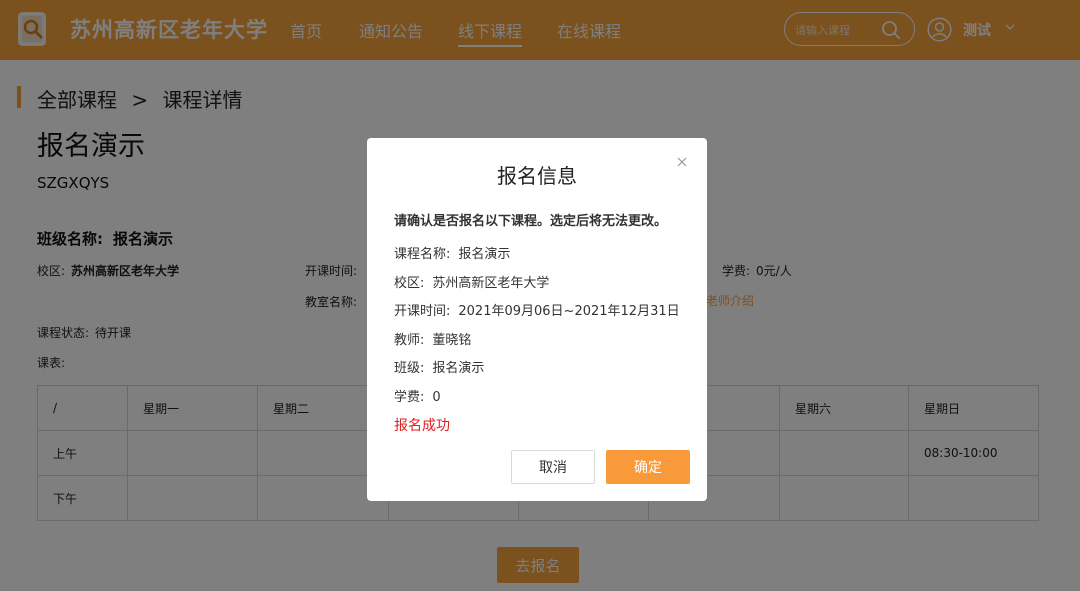 This screenshot has height=591, width=1080. I want to click on dialog-row-teacher: 教师: 董晓铭, so click(432, 338).